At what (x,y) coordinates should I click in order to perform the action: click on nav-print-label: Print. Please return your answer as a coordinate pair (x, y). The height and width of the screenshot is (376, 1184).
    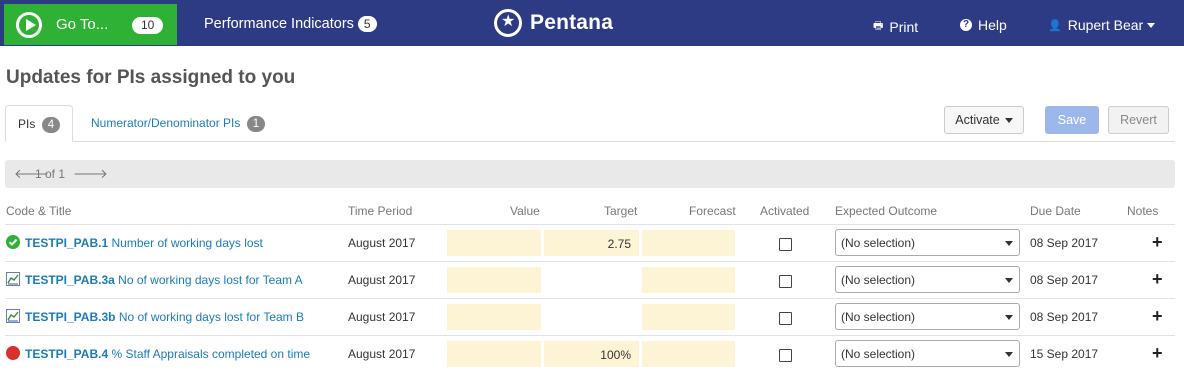
    Looking at the image, I should click on (904, 26).